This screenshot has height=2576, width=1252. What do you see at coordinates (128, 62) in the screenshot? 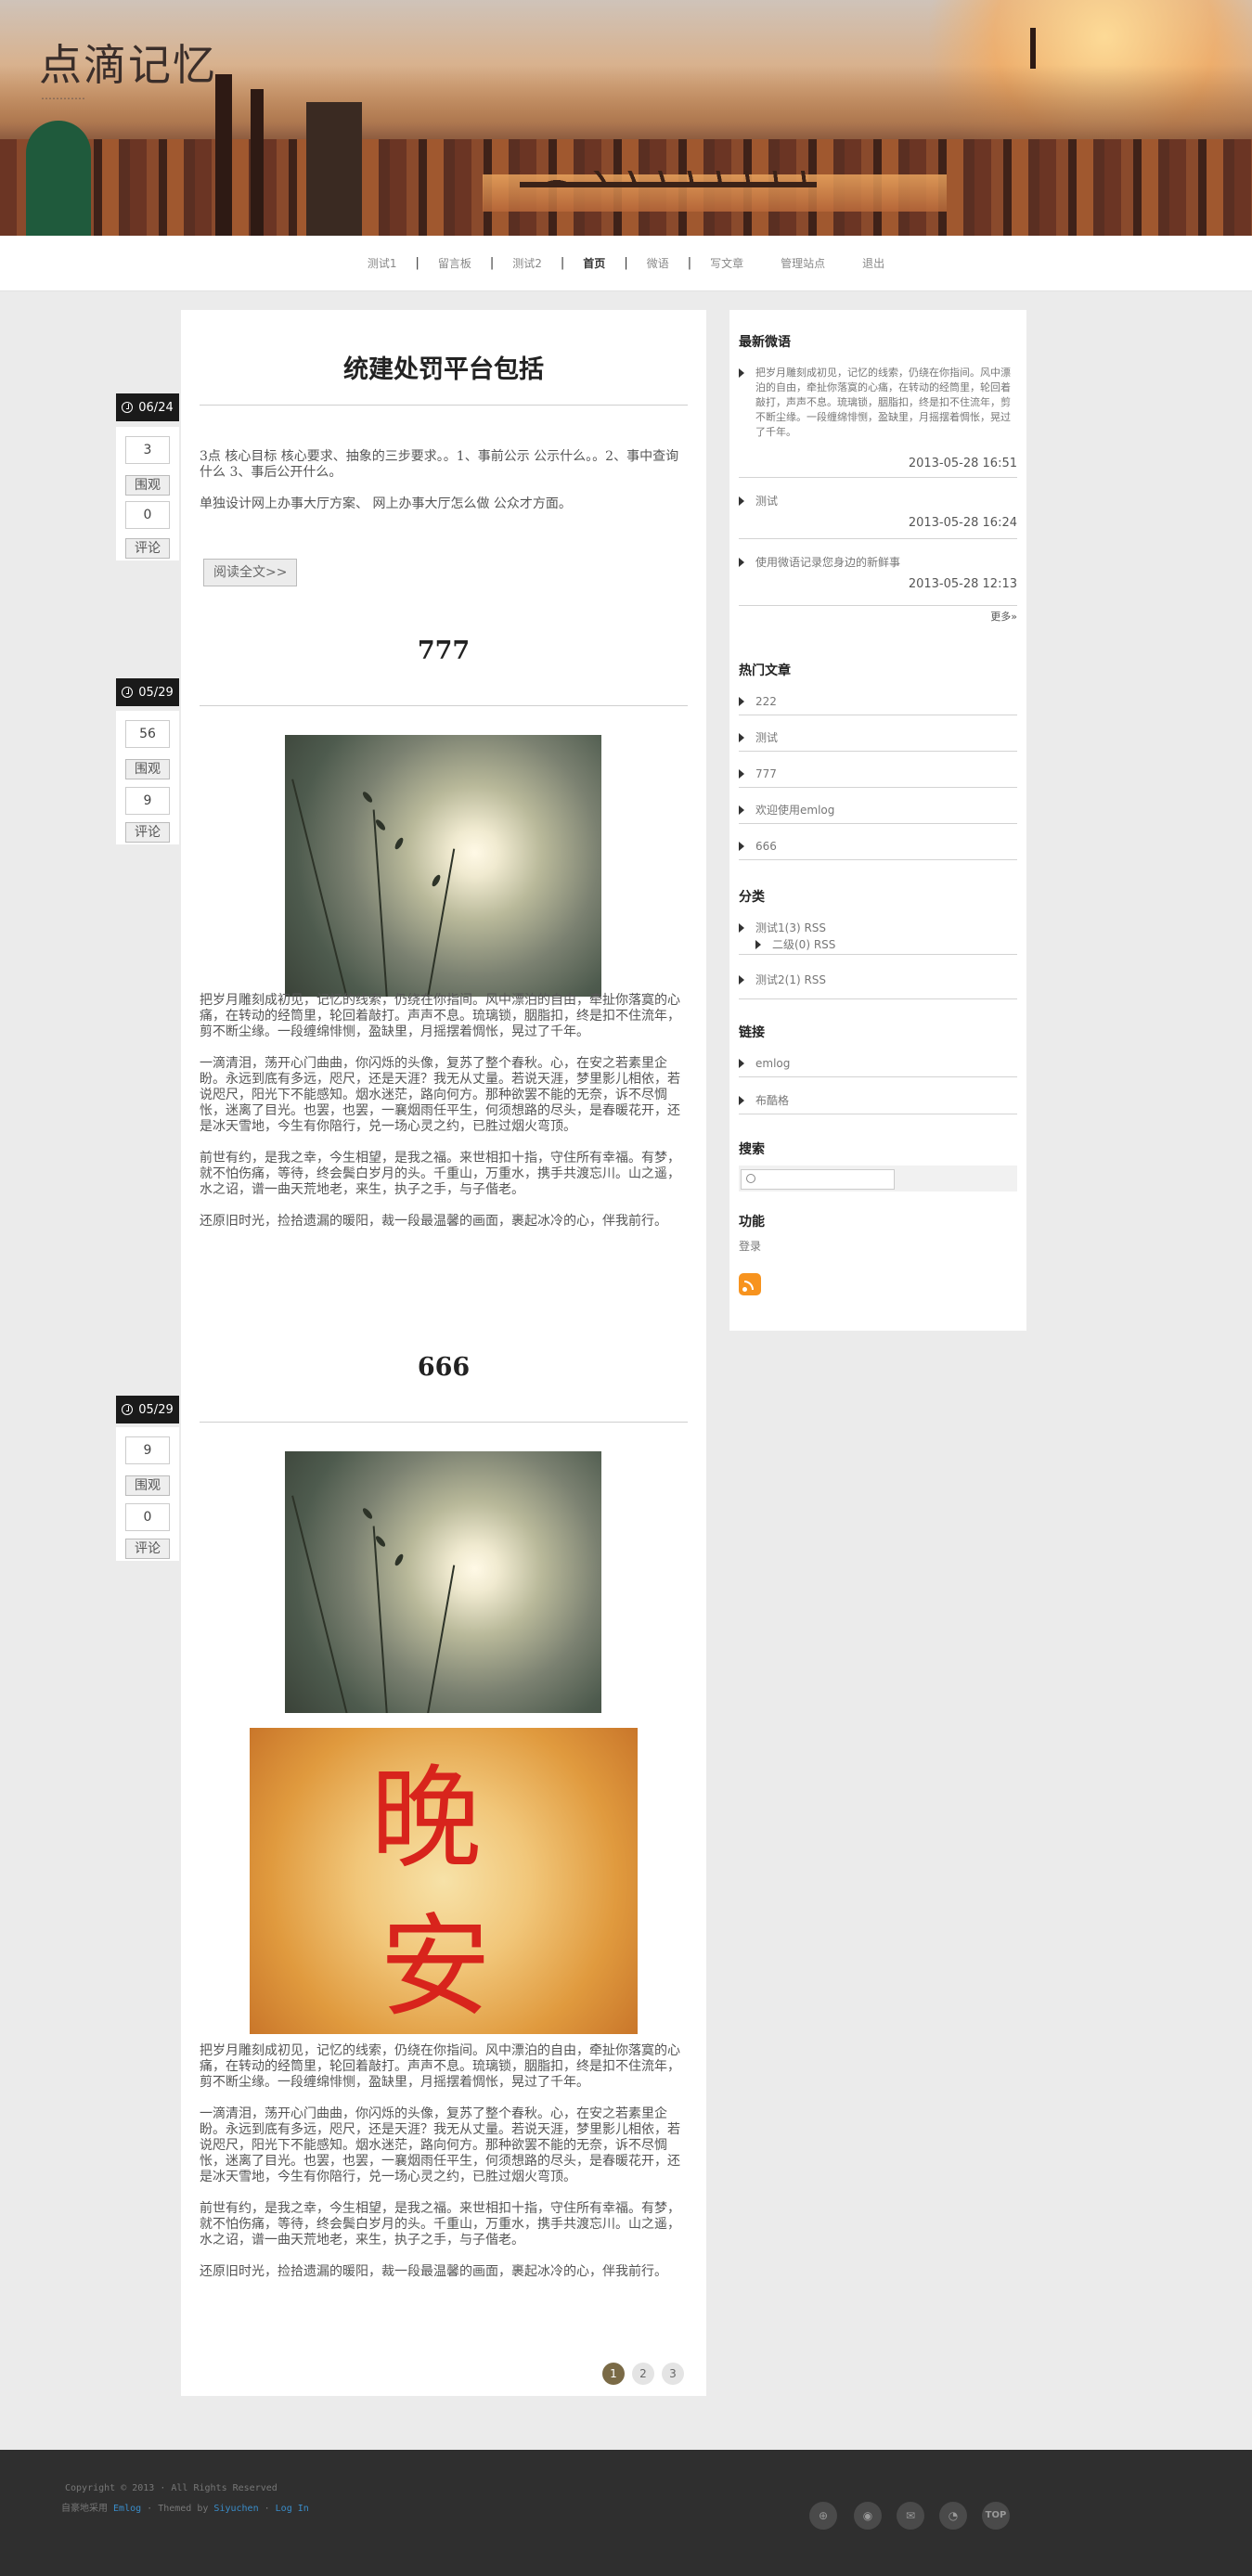
I see `site-title: 点滴记忆` at bounding box center [128, 62].